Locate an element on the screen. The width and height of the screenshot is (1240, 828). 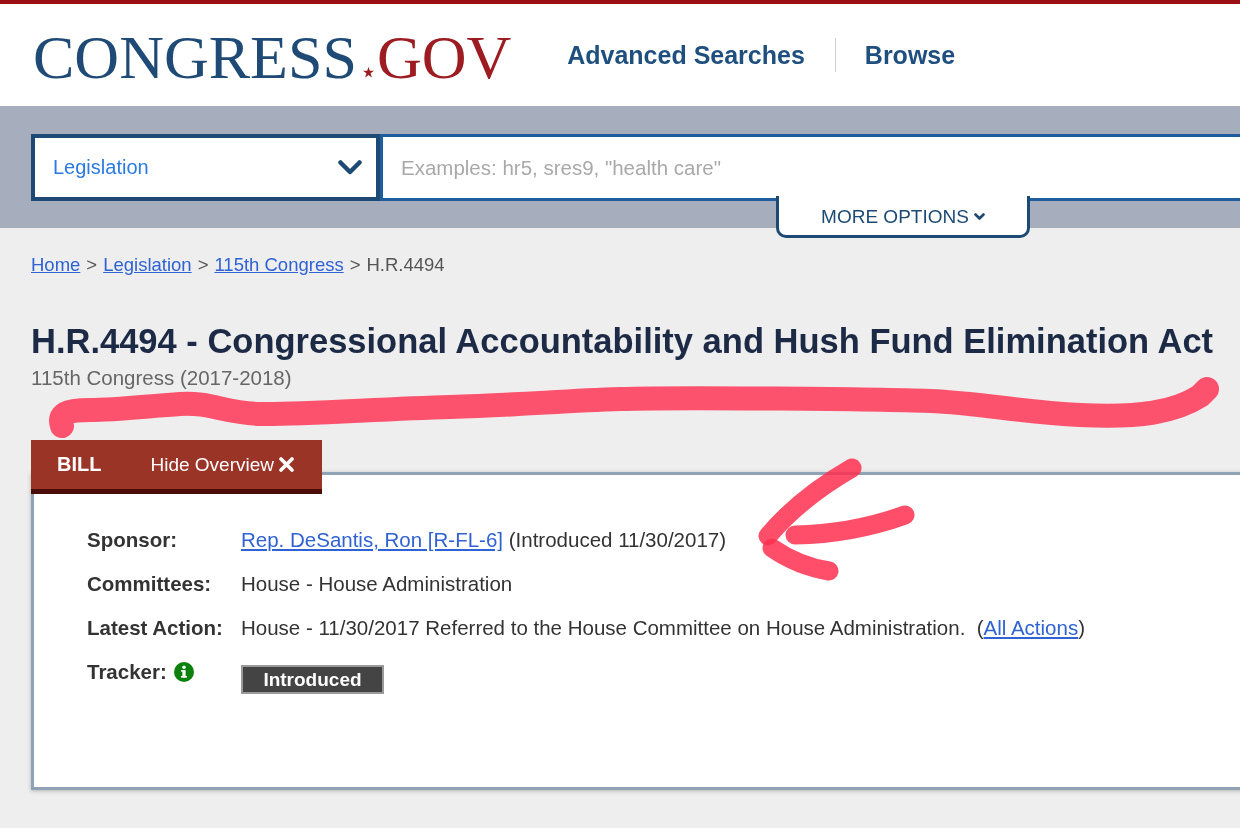
field-label: Sponsor: is located at coordinates (132, 540).